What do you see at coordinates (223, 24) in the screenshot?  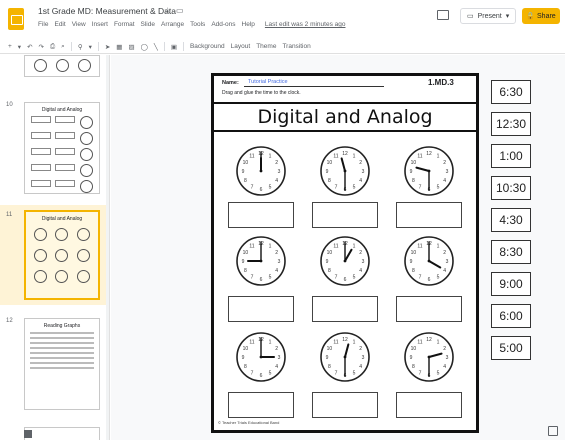 I see `menu-addons: Add-ons` at bounding box center [223, 24].